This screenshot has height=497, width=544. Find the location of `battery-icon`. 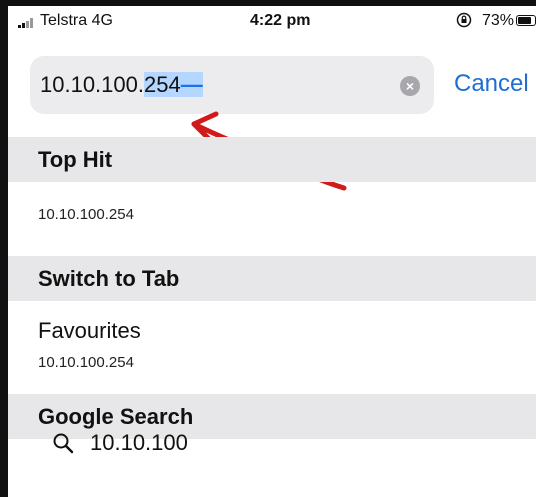

battery-icon is located at coordinates (526, 20).